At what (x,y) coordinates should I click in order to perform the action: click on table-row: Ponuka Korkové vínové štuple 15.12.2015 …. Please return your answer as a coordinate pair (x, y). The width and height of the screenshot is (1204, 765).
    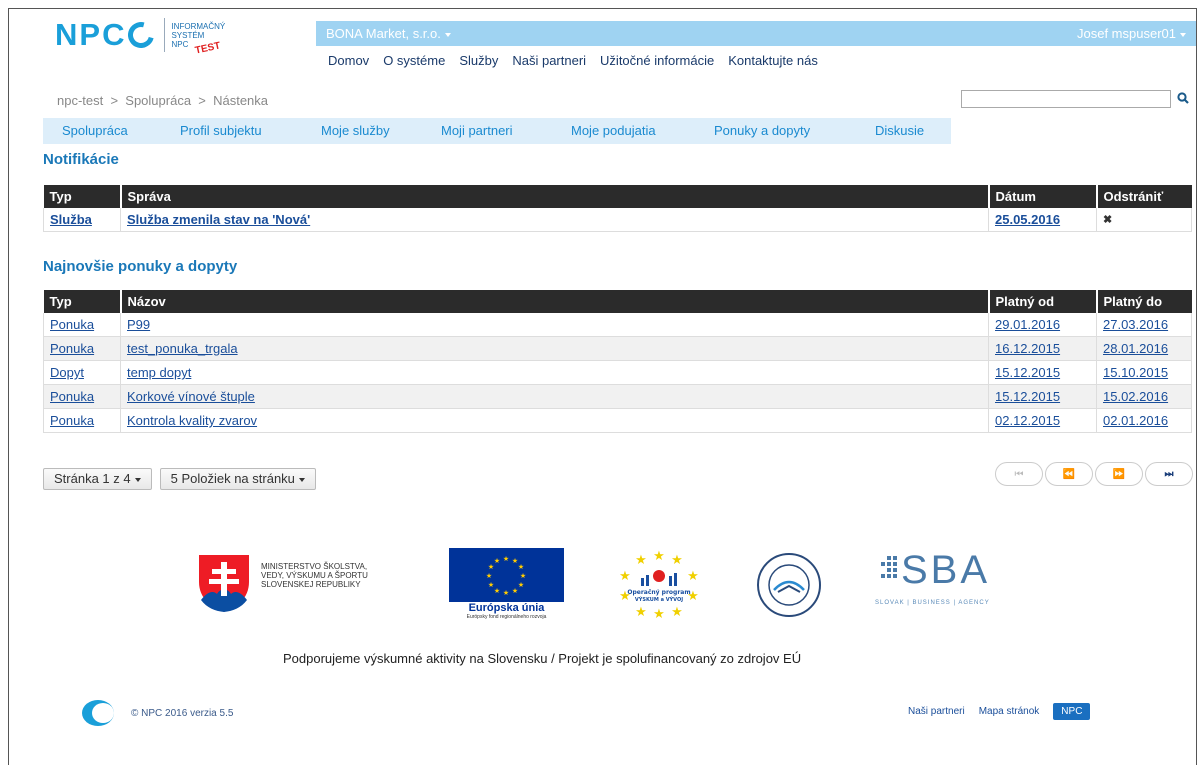
    Looking at the image, I should click on (617, 396).